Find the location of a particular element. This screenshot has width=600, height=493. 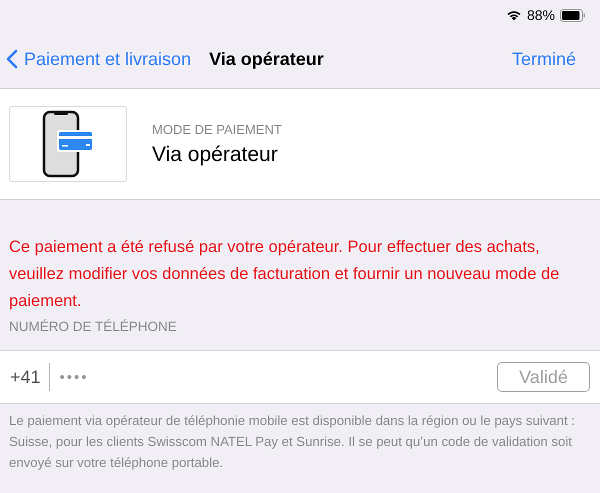

back-link: Paiement et livraison is located at coordinates (99, 59).